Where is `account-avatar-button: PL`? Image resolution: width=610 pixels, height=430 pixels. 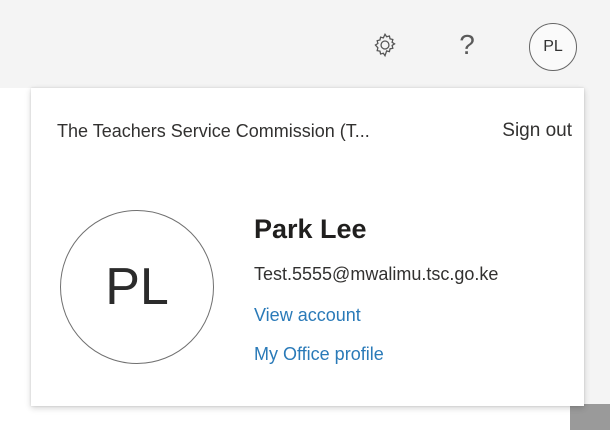
account-avatar-button: PL is located at coordinates (553, 47).